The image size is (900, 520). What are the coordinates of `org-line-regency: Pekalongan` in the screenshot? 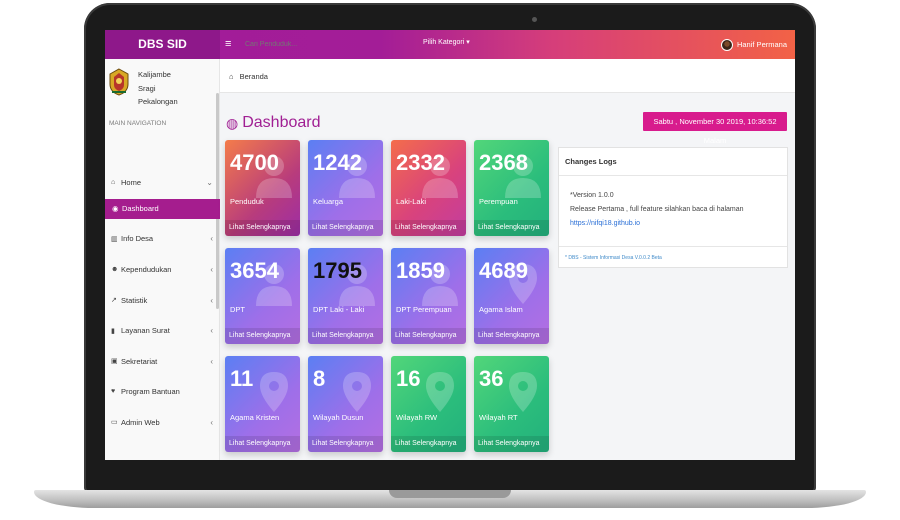 It's located at (158, 101).